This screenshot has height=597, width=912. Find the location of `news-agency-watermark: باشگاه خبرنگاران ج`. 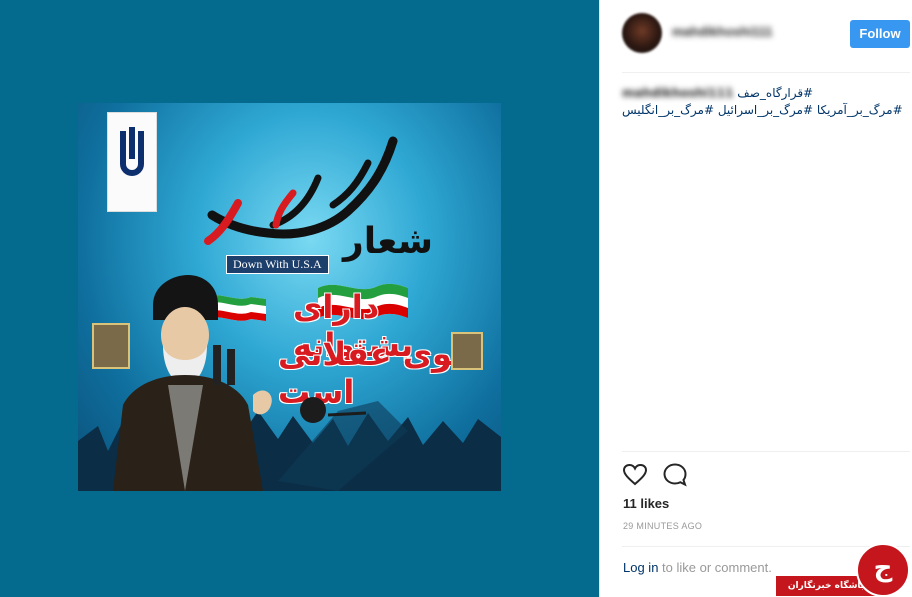

news-agency-watermark: باشگاه خبرنگاران ج is located at coordinates (844, 569).